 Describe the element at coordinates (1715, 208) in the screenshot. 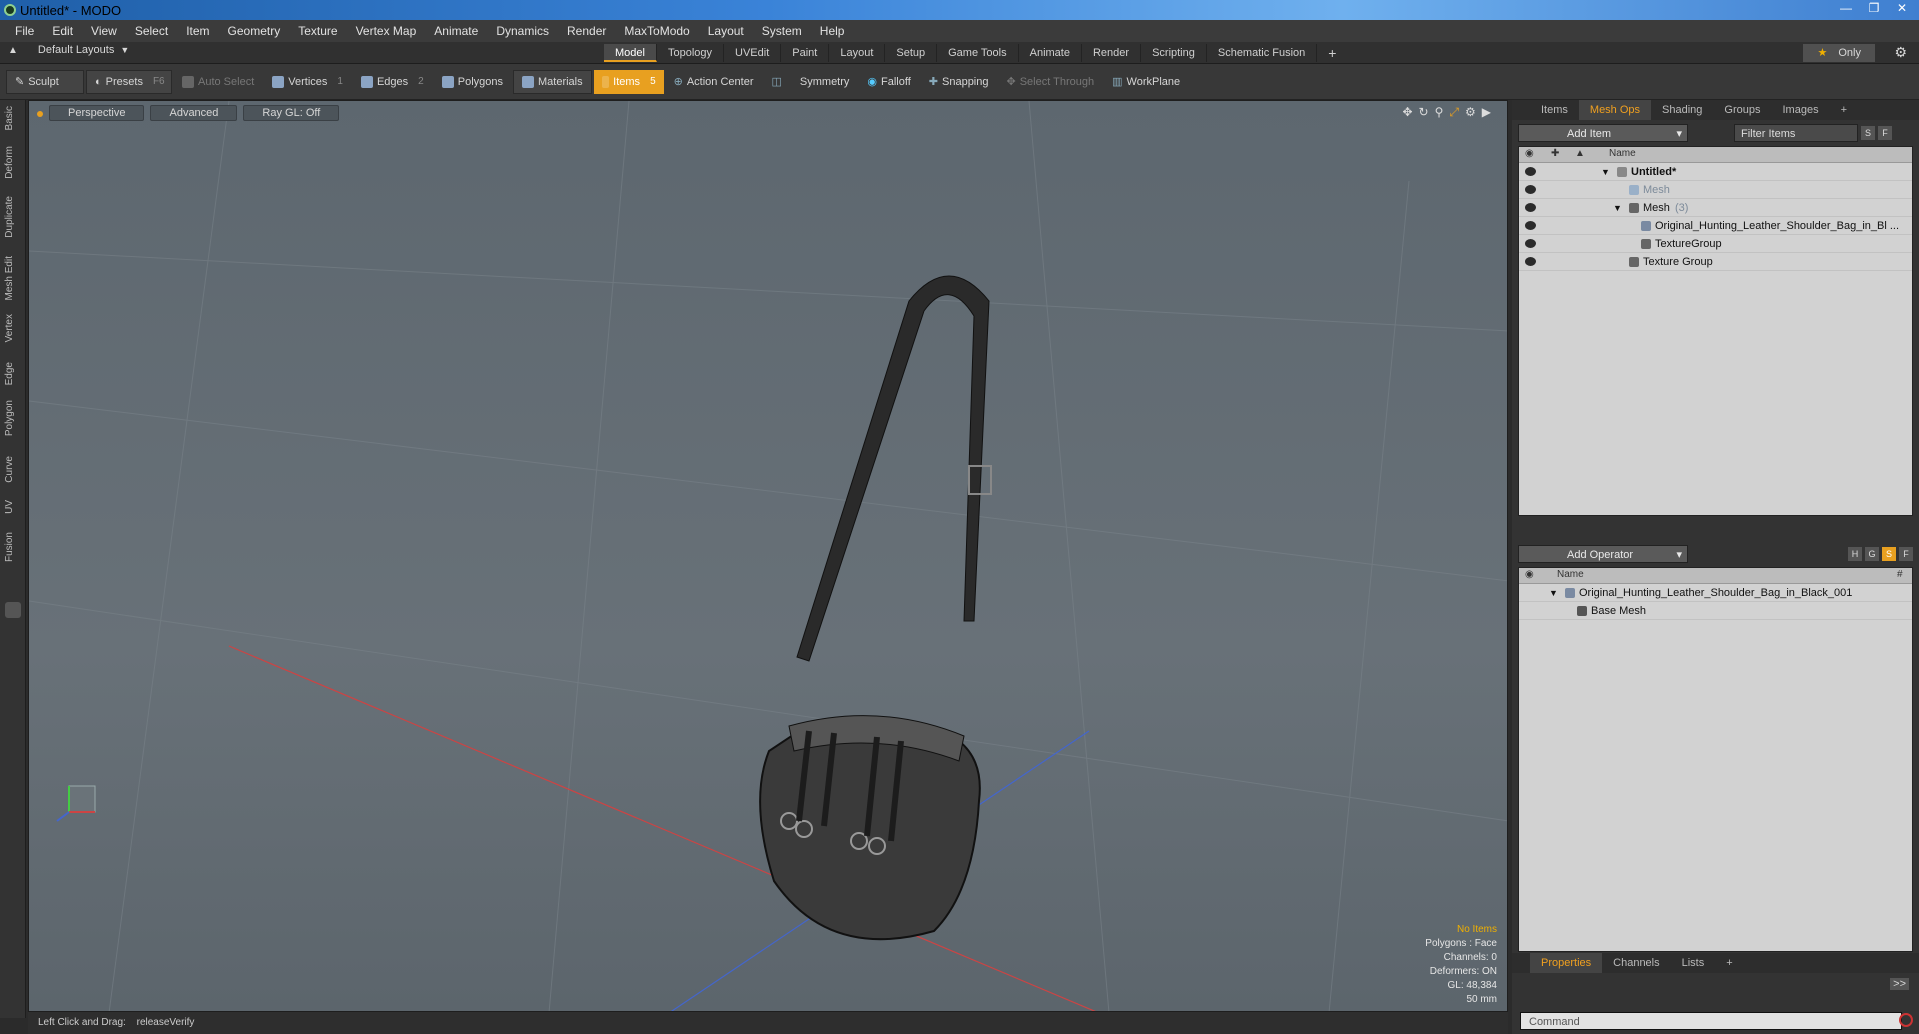

I see `tree-row-mesh-group: ▼ Mesh (3)` at that location.